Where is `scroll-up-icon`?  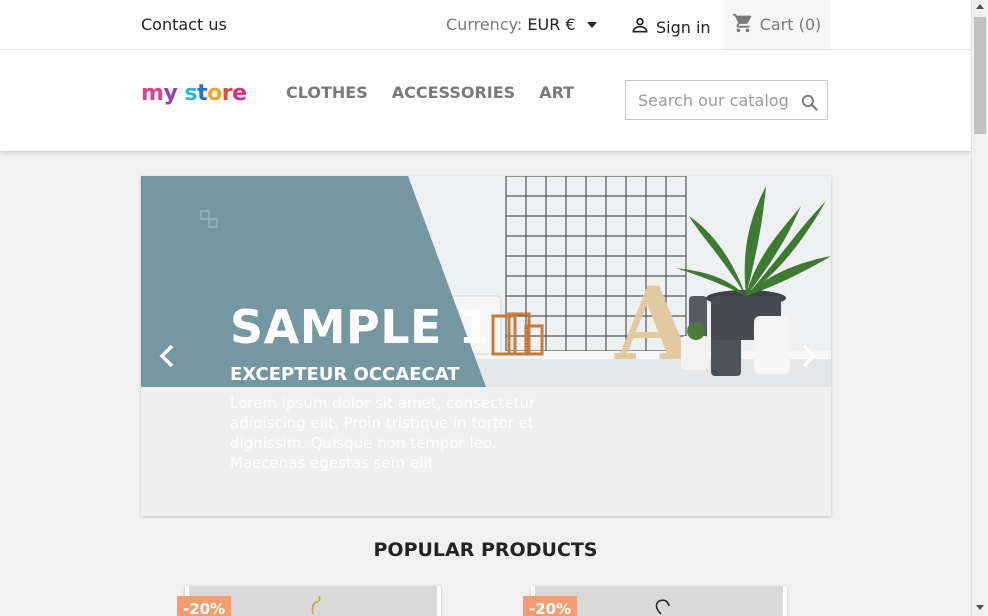 scroll-up-icon is located at coordinates (980, 6).